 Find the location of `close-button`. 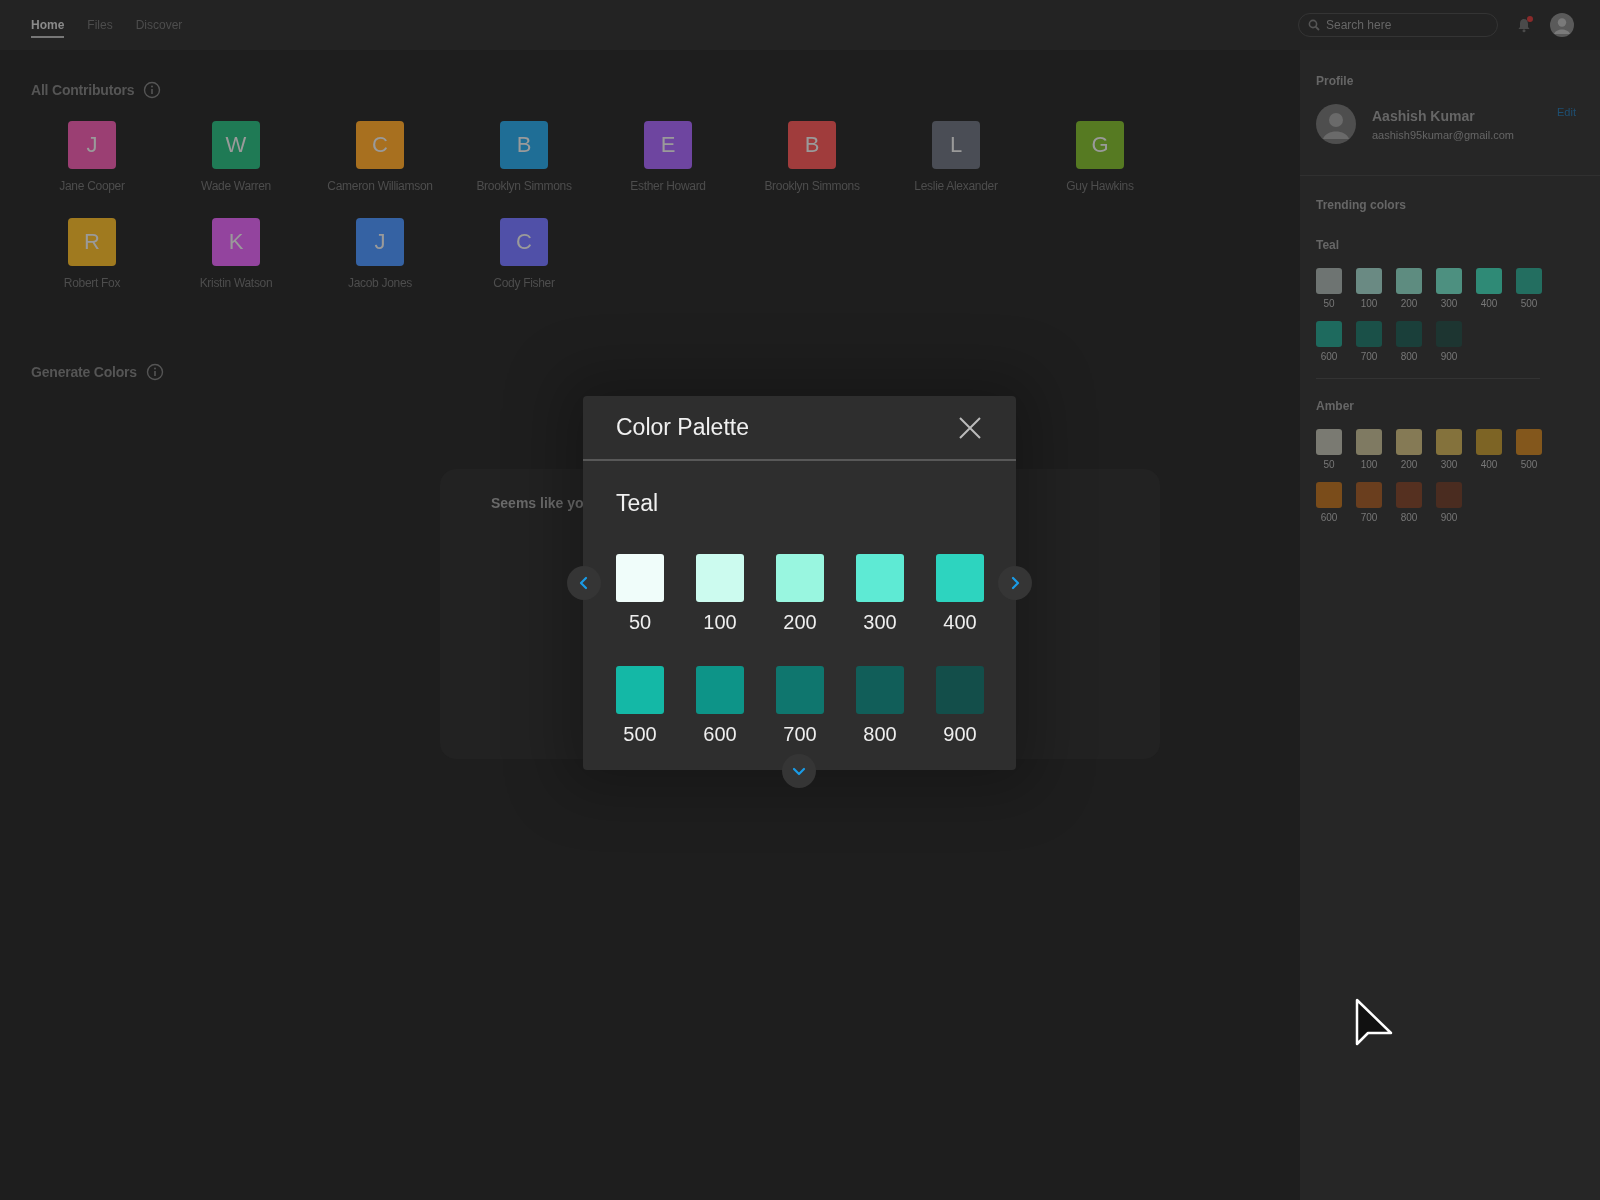

close-button is located at coordinates (970, 427).